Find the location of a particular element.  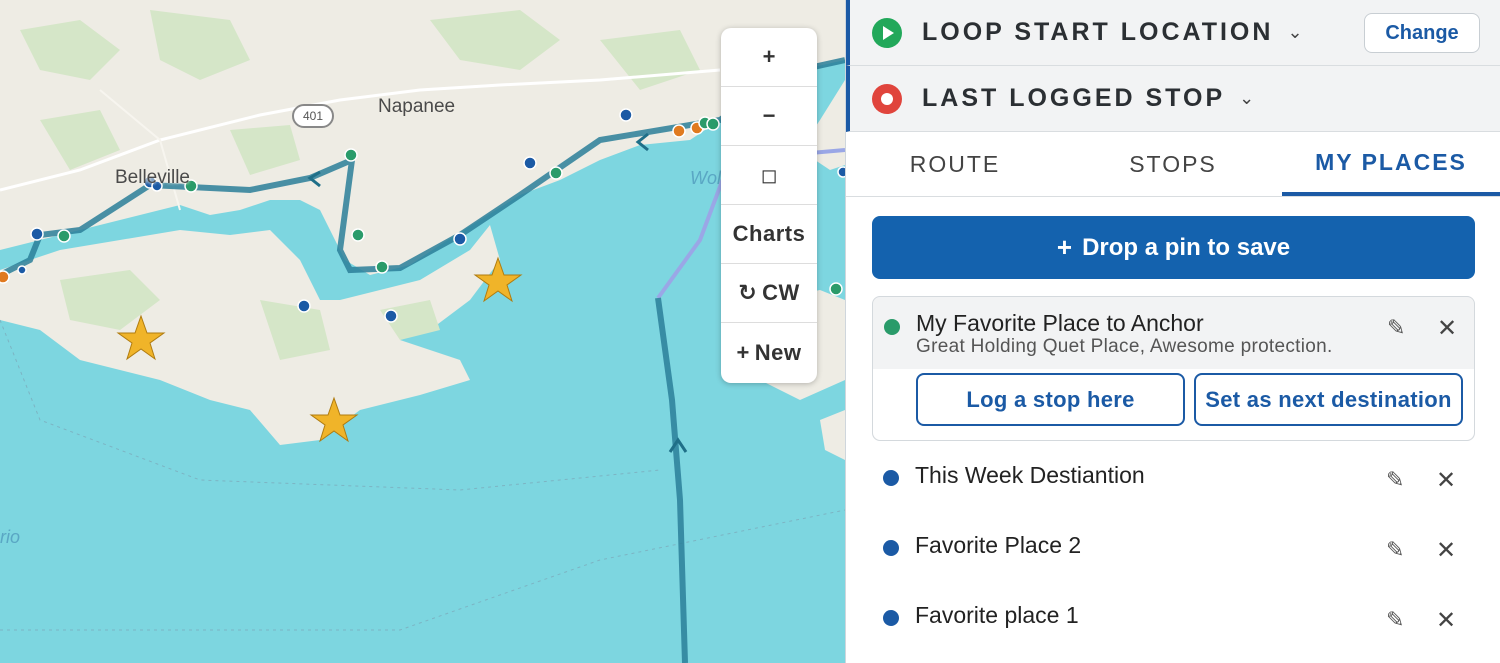

cw-button: ↻ CW is located at coordinates (769, 293).